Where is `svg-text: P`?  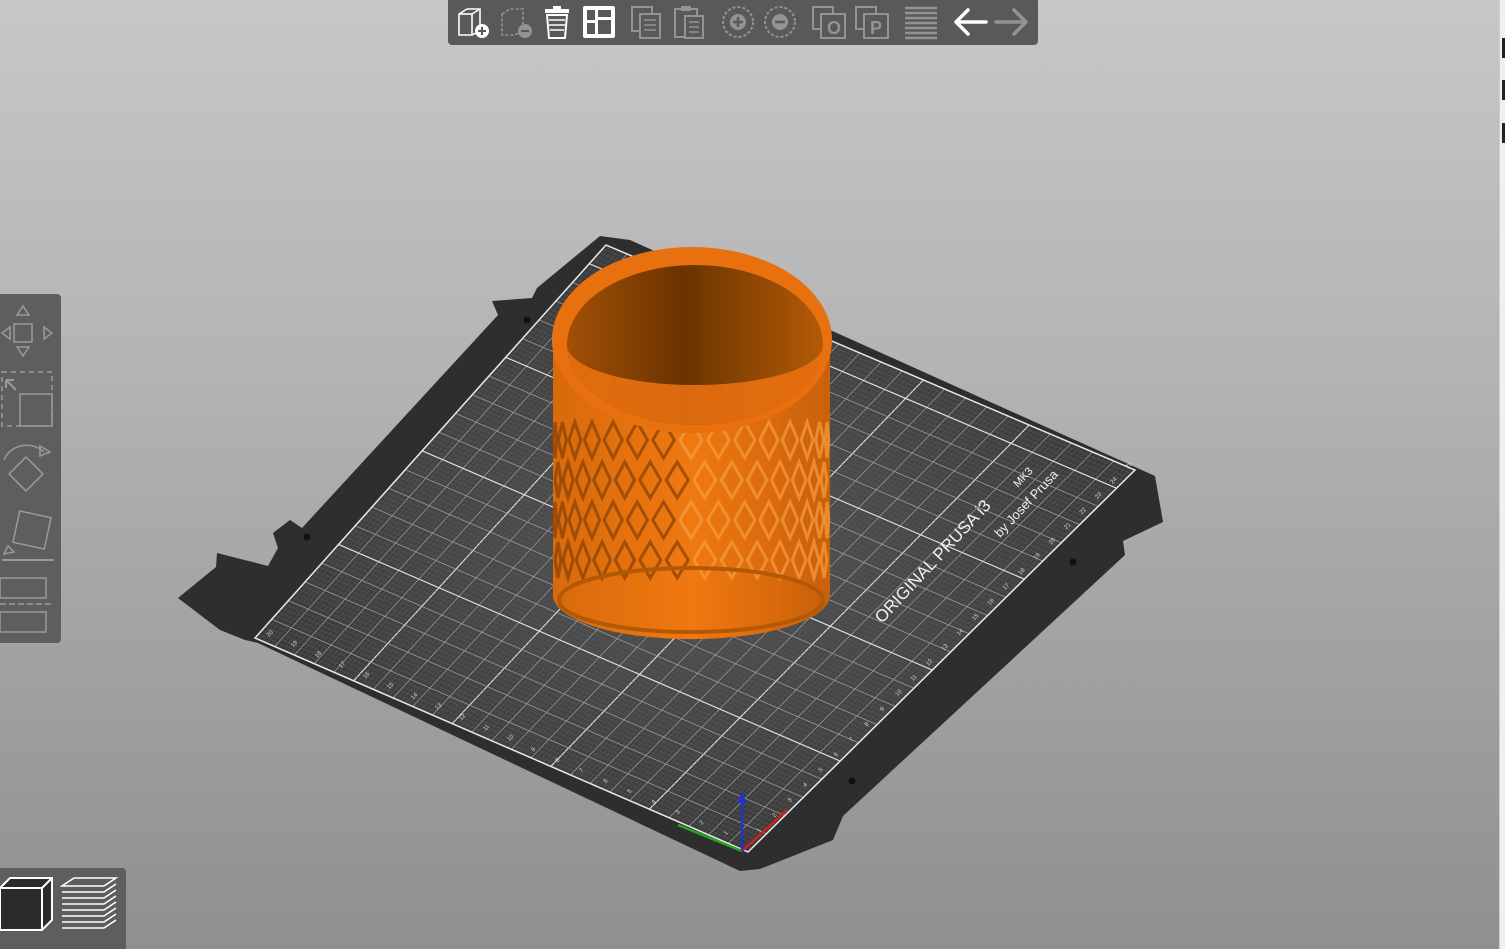 svg-text: P is located at coordinates (876, 28).